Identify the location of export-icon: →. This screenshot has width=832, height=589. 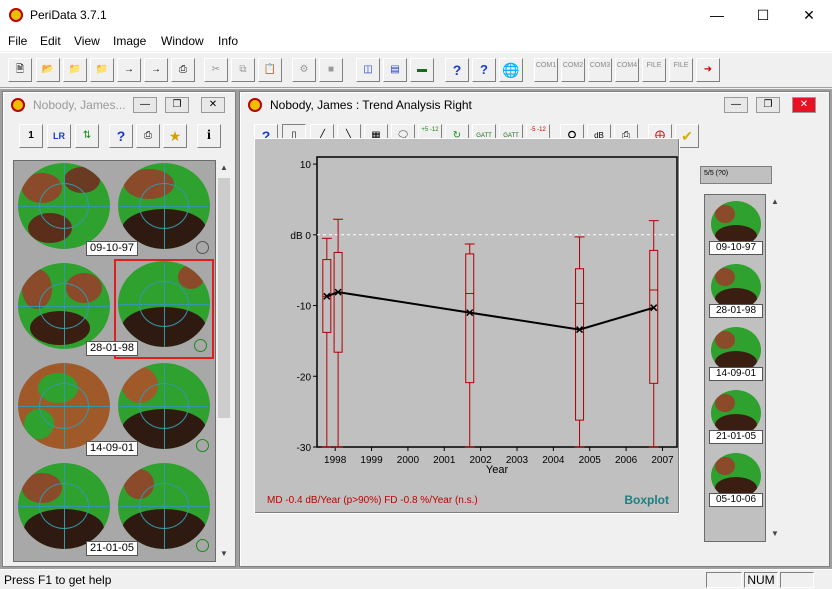
(156, 70).